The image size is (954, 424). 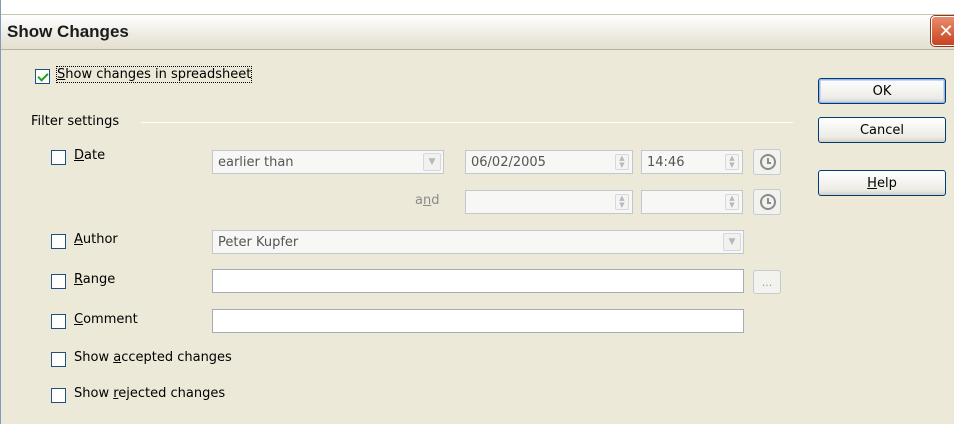 I want to click on help-button: Help, so click(x=882, y=183).